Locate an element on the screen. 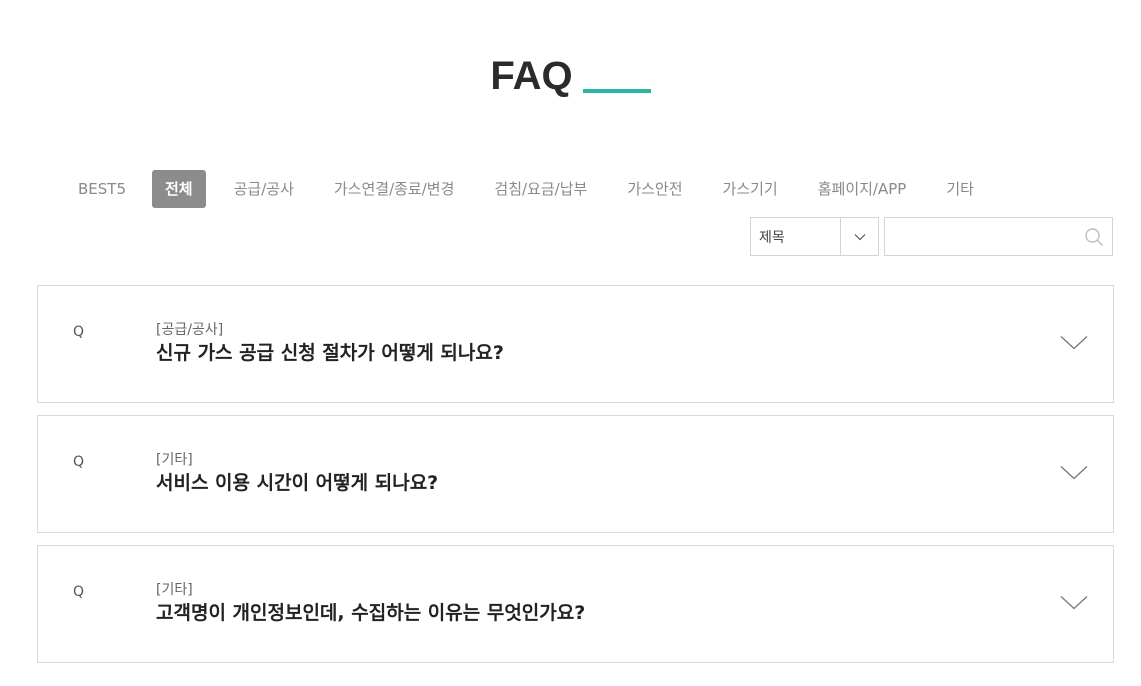 This screenshot has width=1141, height=686. tab-supply-construction: 공급/공사 is located at coordinates (264, 189).